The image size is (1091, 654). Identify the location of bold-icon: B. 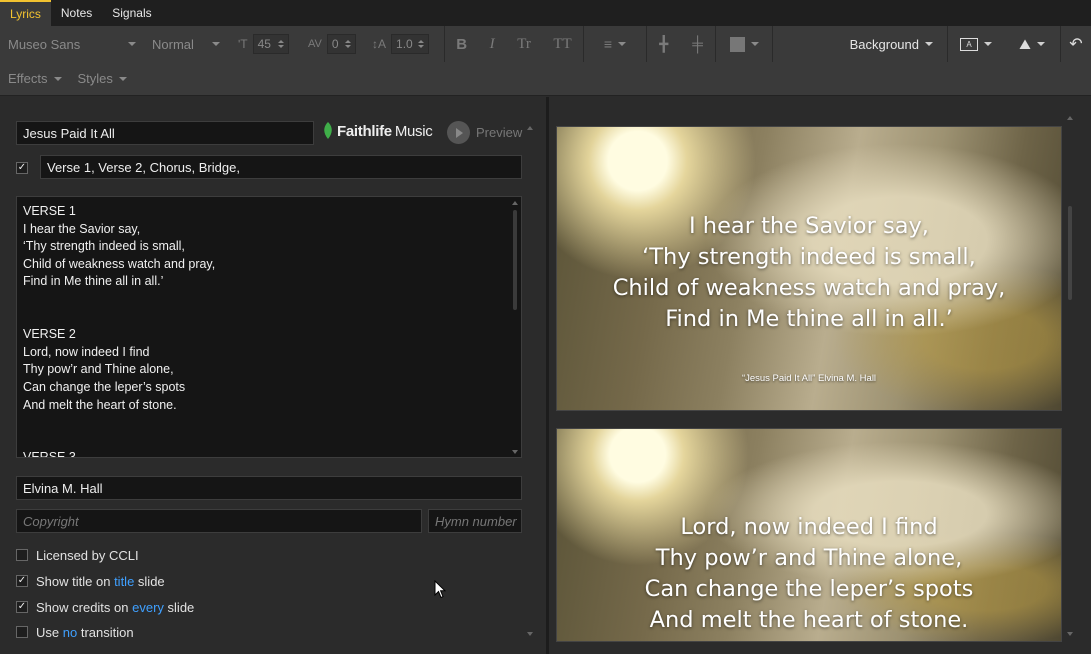
(461, 44).